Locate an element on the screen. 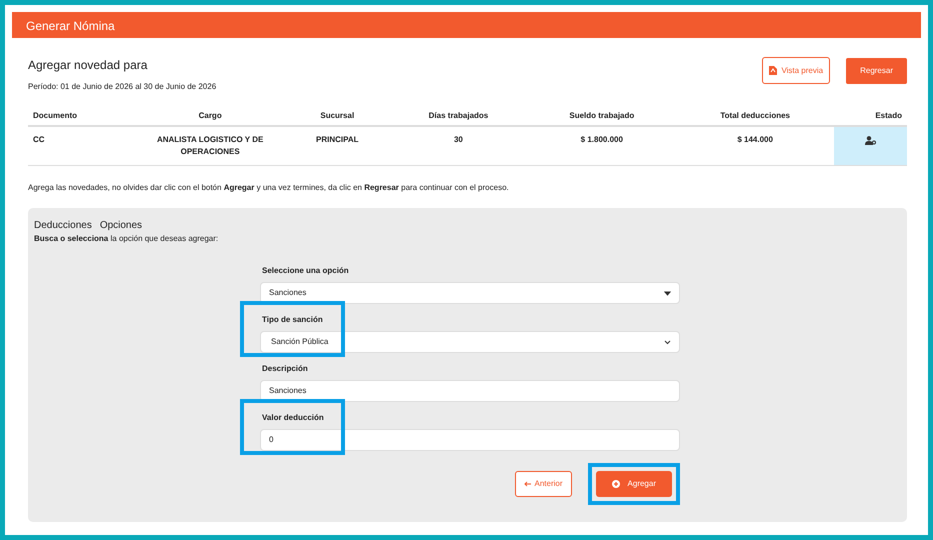 This screenshot has width=933, height=540. field-label: Seleccione una opción is located at coordinates (305, 271).